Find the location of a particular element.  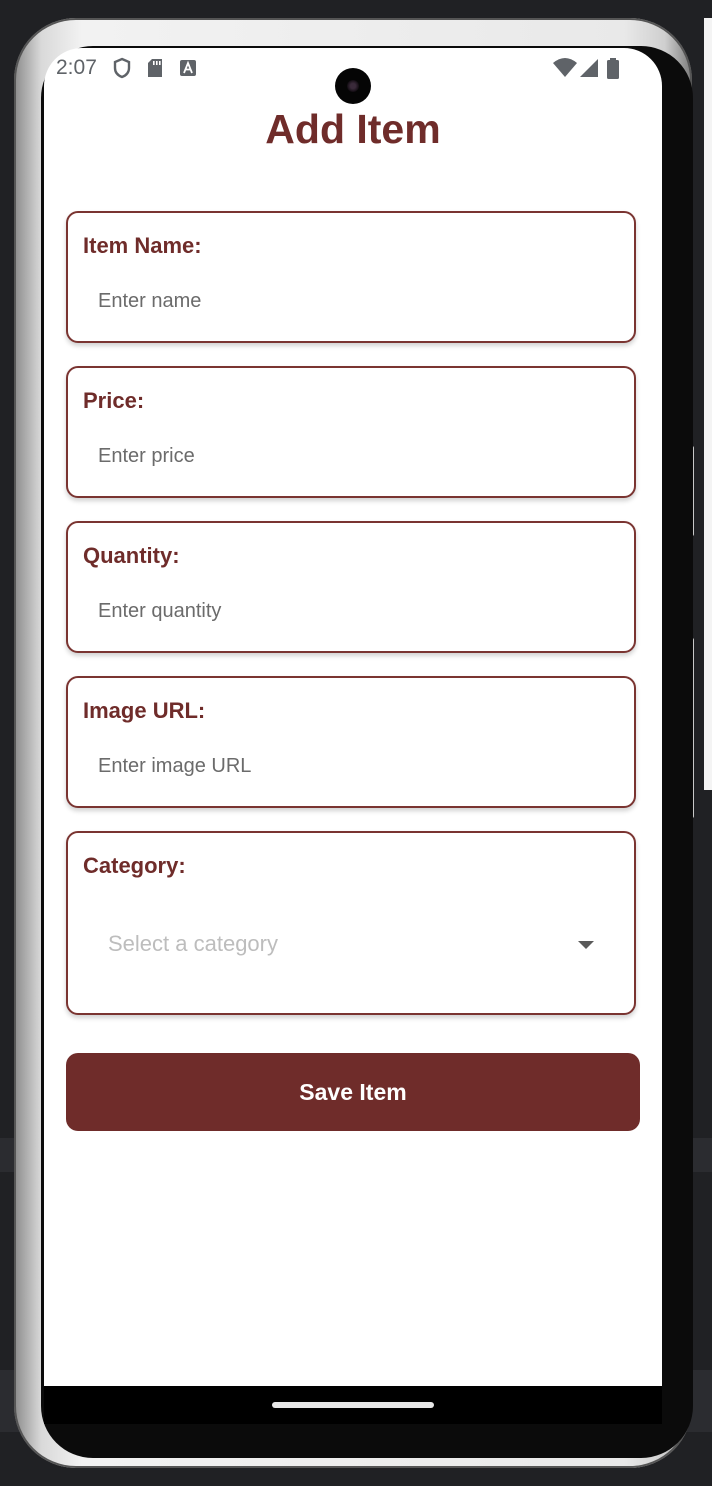

sd-card-icon is located at coordinates (155, 68).